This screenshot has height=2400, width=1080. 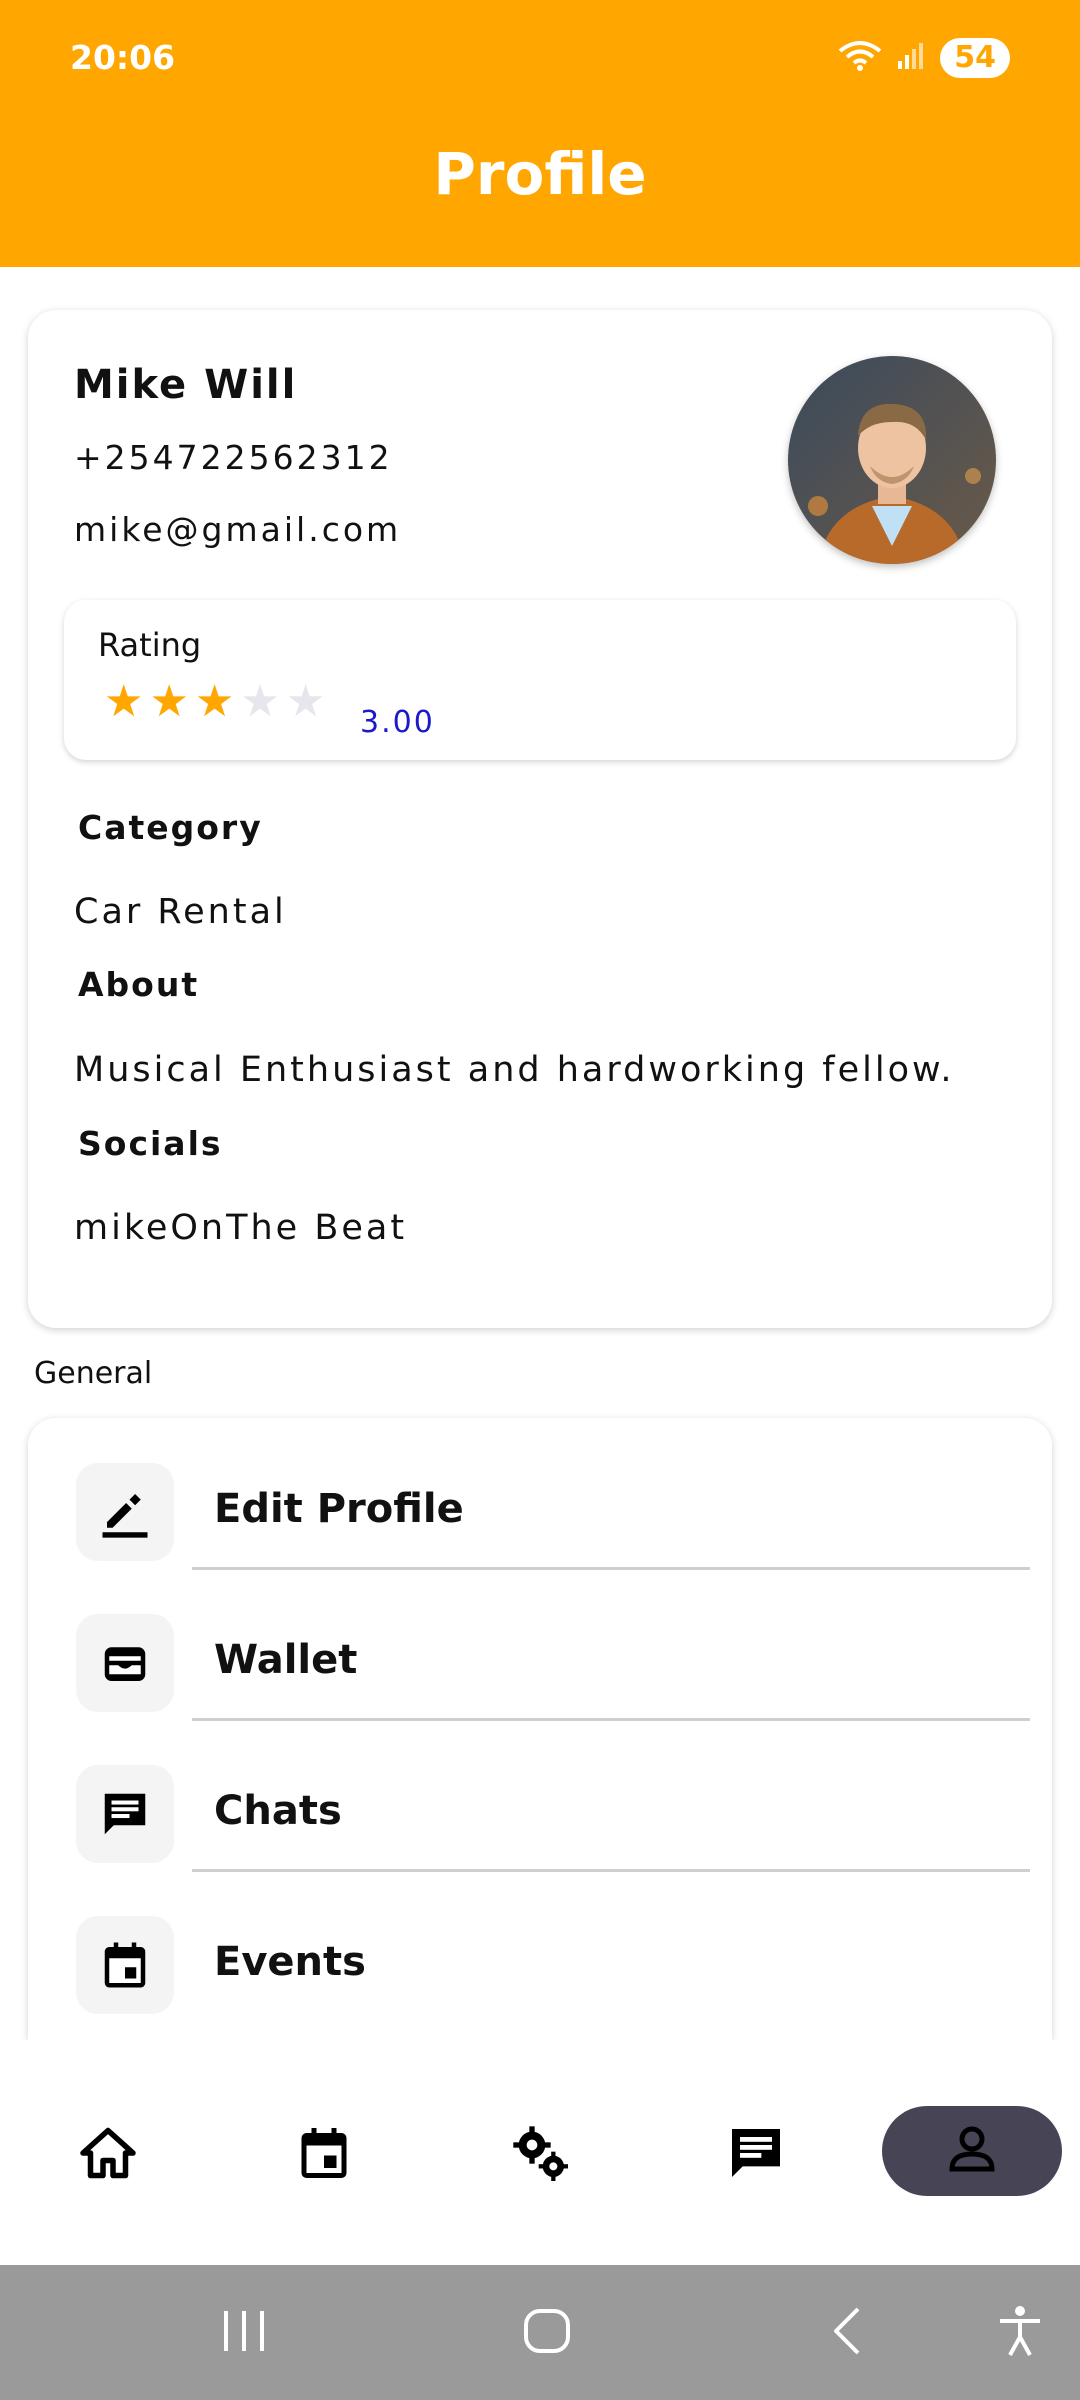 What do you see at coordinates (93, 1373) in the screenshot?
I see `general-section-label: General` at bounding box center [93, 1373].